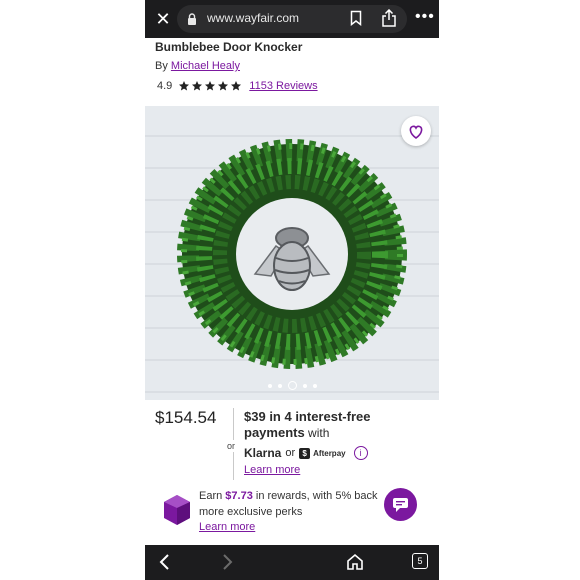 The image size is (580, 580). Describe the element at coordinates (263, 453) in the screenshot. I see `klarna-logo: Klarna` at that location.